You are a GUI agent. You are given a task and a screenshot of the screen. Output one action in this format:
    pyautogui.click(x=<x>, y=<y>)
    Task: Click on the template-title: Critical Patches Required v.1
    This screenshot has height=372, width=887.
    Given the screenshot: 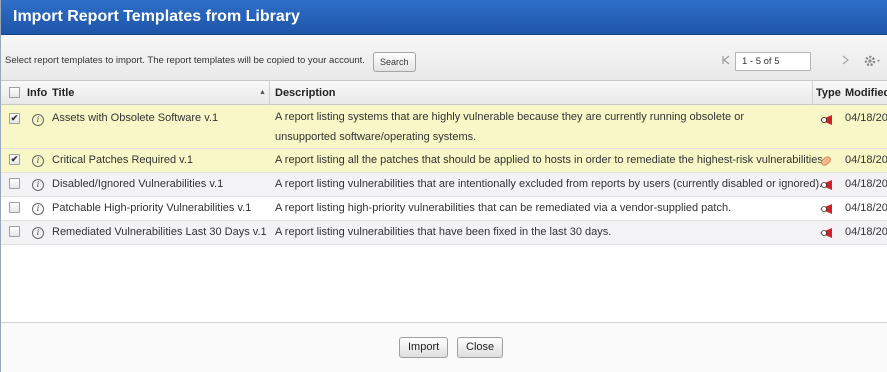 What is the action you would take?
    pyautogui.click(x=123, y=160)
    